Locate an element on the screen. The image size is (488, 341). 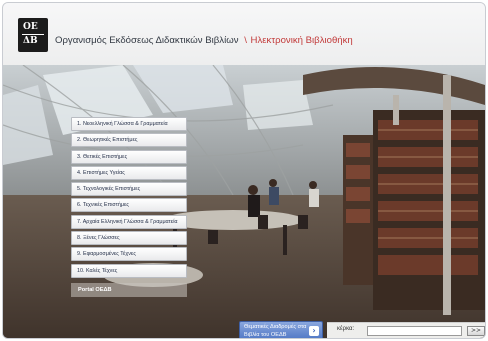
logo-bottom-text: ΔΒ is located at coordinates (30, 41).